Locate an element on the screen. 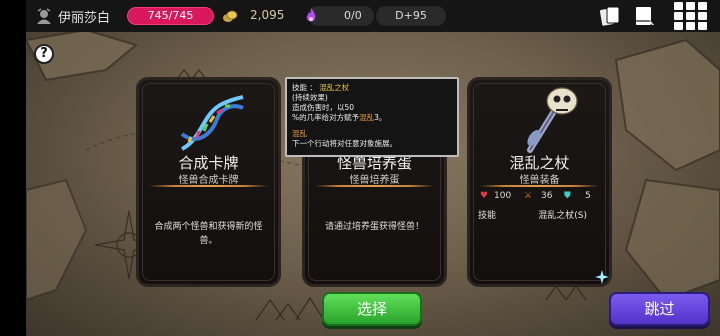 This screenshot has height=336, width=720. hp-bar: 745/745 is located at coordinates (170, 16).